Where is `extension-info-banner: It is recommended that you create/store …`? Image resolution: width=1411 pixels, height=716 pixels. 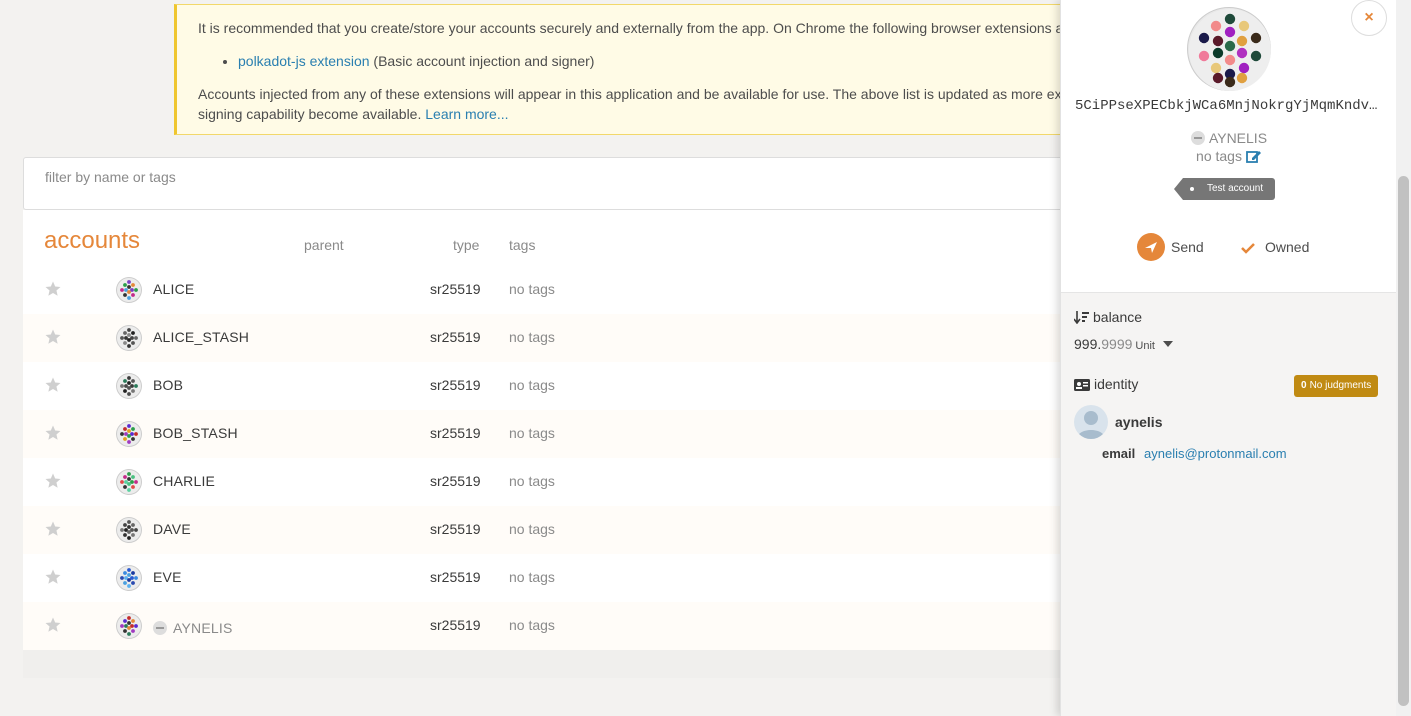 extension-info-banner: It is recommended that you create/store … is located at coordinates (624, 69).